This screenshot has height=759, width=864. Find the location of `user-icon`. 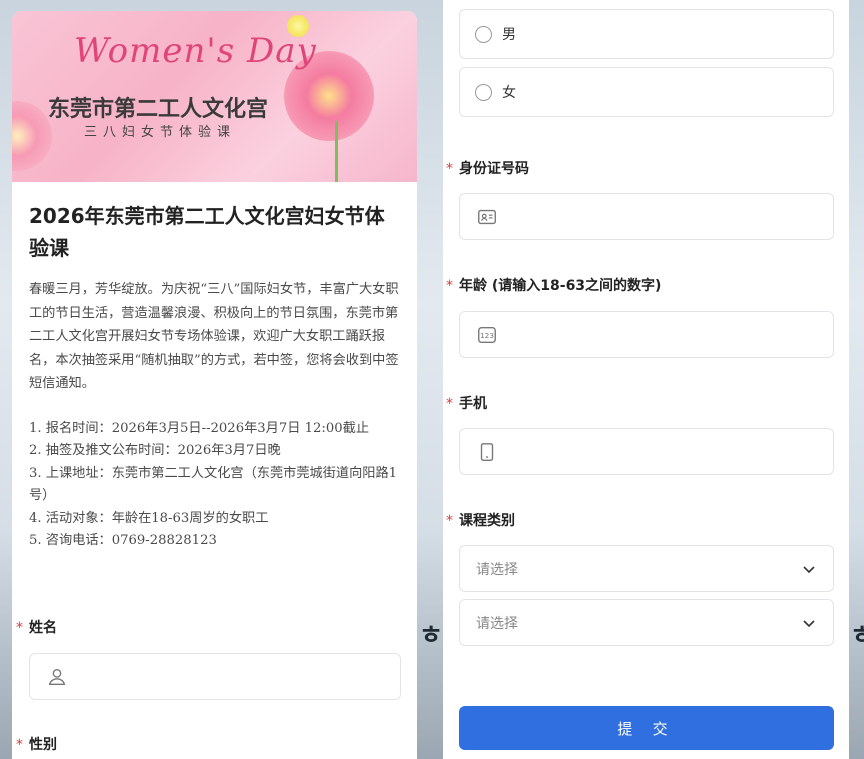

user-icon is located at coordinates (57, 676).